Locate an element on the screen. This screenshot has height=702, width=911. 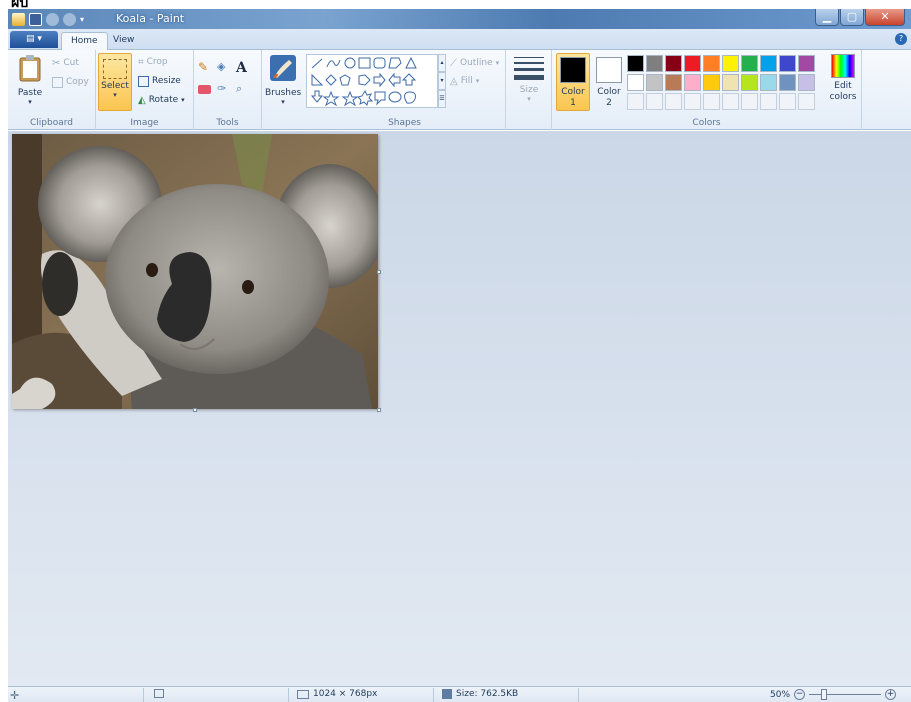
customize-quick-access-icon: ▾ is located at coordinates (82, 19).